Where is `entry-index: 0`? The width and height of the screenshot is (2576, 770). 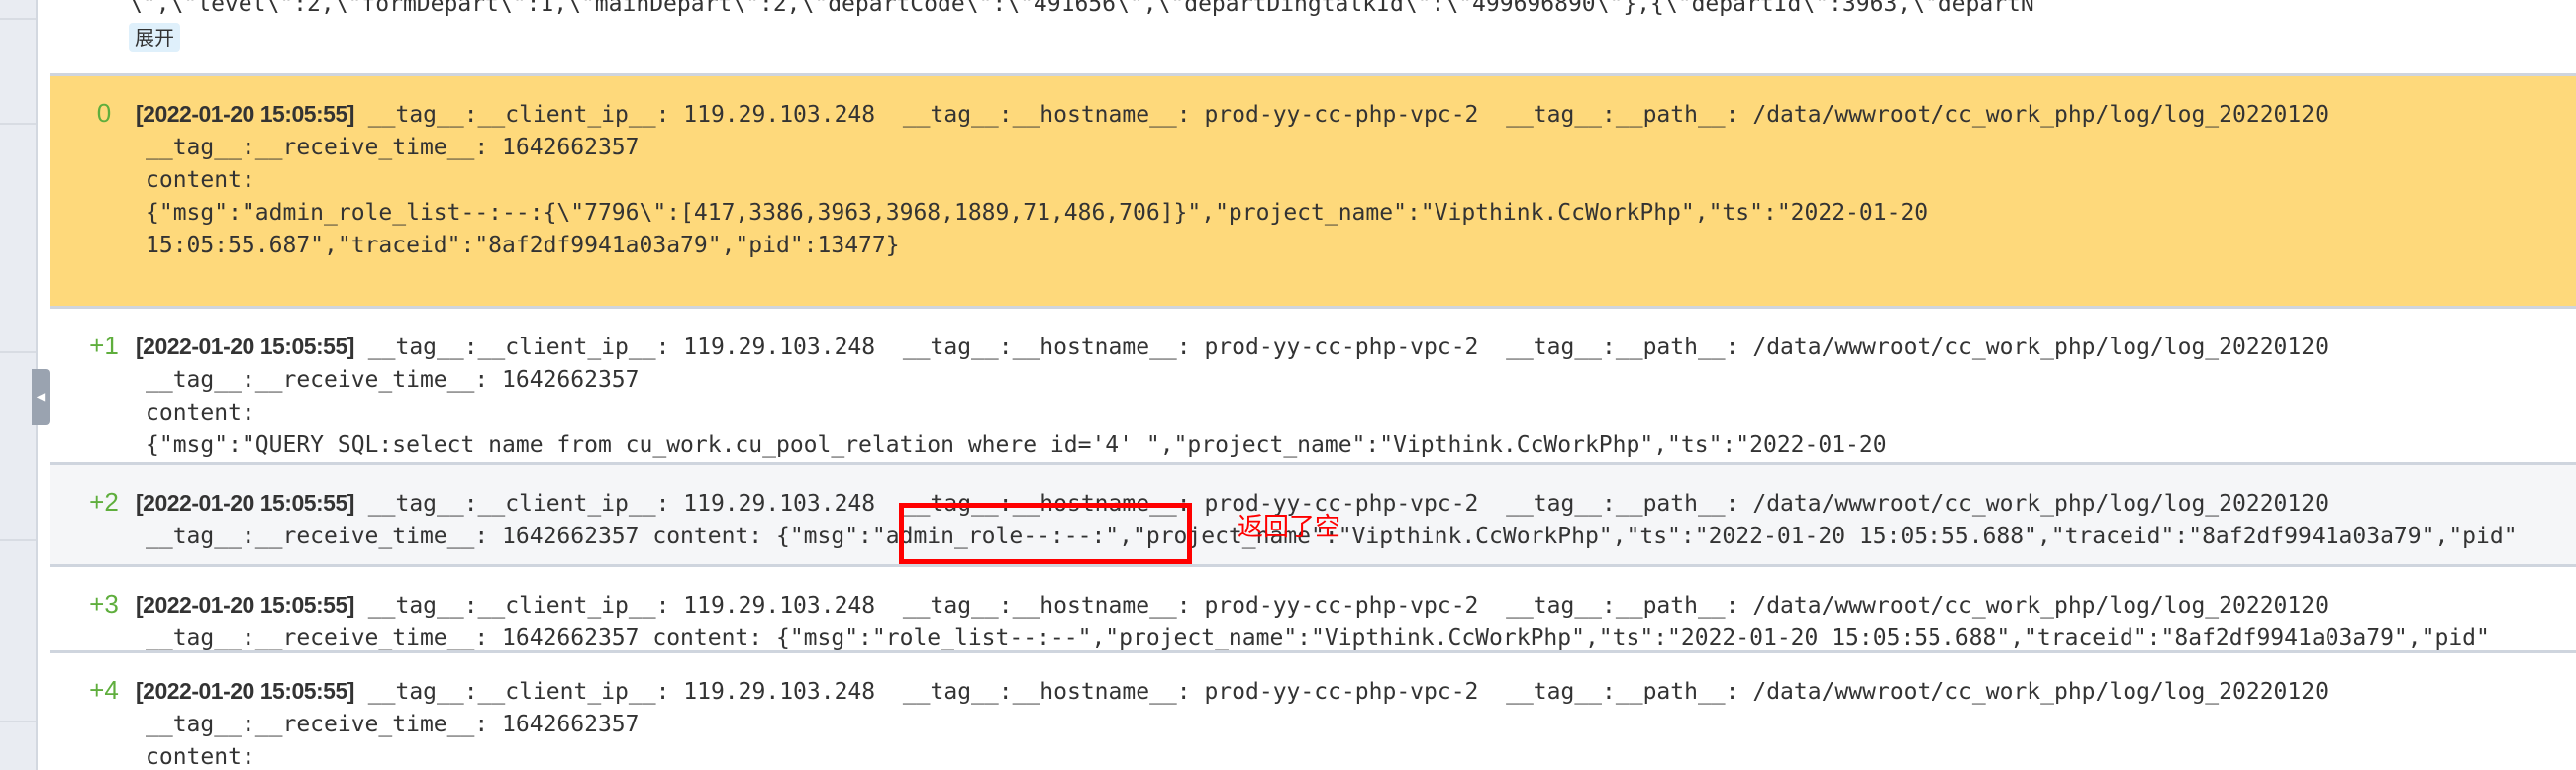 entry-index: 0 is located at coordinates (104, 113).